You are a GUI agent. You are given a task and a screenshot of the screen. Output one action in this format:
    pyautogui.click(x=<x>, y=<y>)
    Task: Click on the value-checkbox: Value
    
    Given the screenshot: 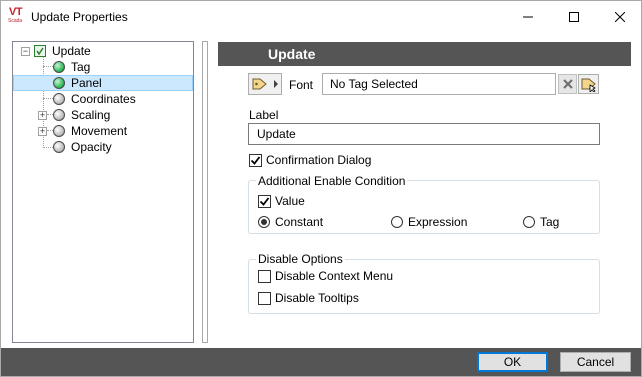 What is the action you would take?
    pyautogui.click(x=281, y=201)
    